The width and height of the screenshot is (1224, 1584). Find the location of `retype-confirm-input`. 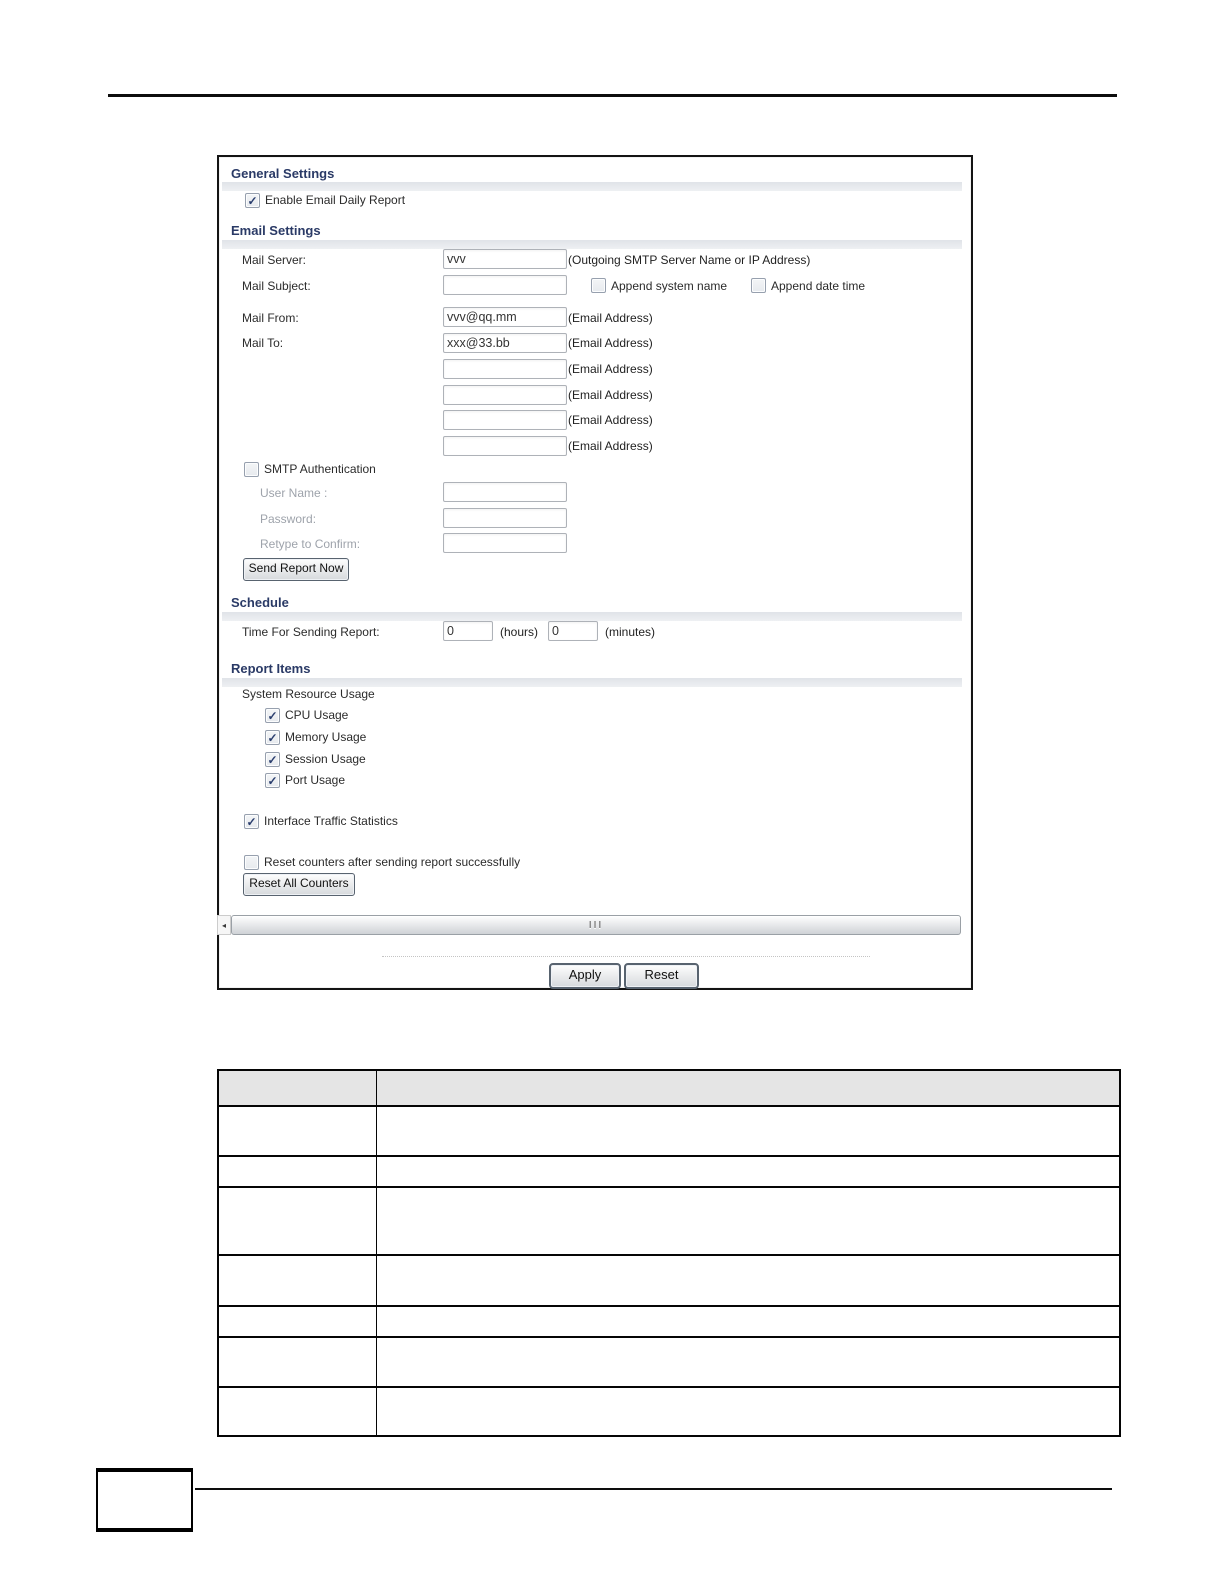

retype-confirm-input is located at coordinates (505, 543).